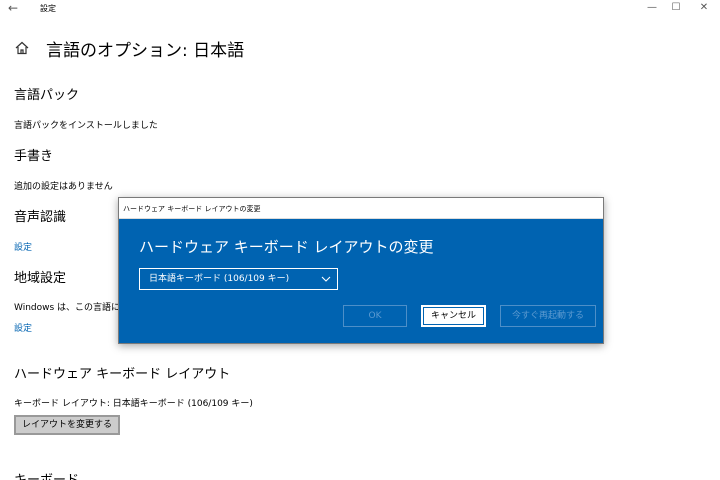 The width and height of the screenshot is (720, 480). Describe the element at coordinates (63, 187) in the screenshot. I see `handwriting-text: 追加の設定はありません` at that location.